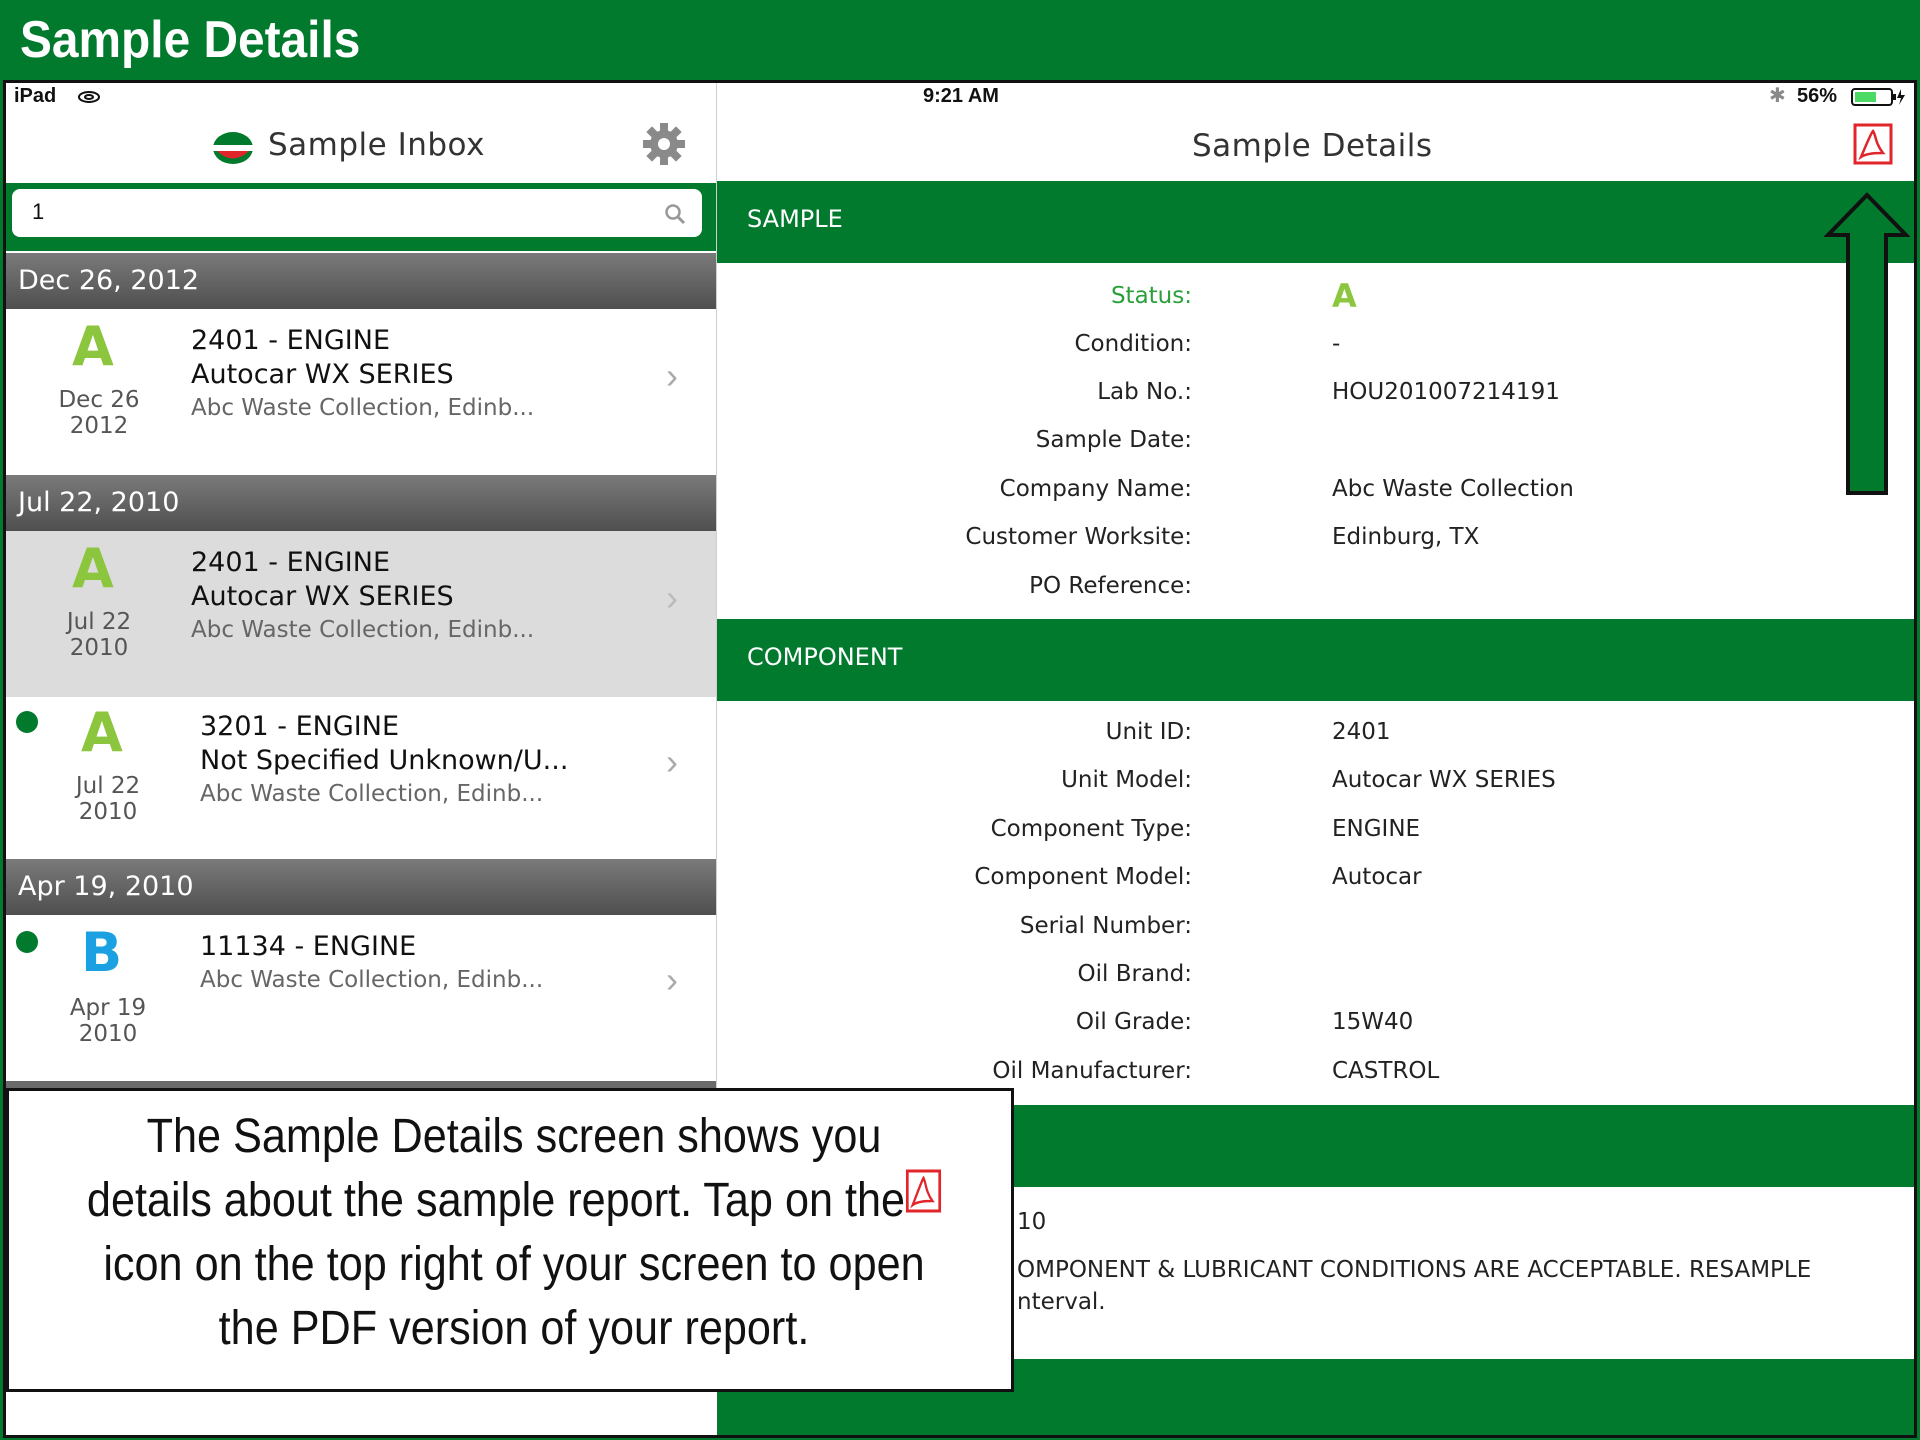  I want to click on field-label: Oil Manufacturer:, so click(1092, 1071).